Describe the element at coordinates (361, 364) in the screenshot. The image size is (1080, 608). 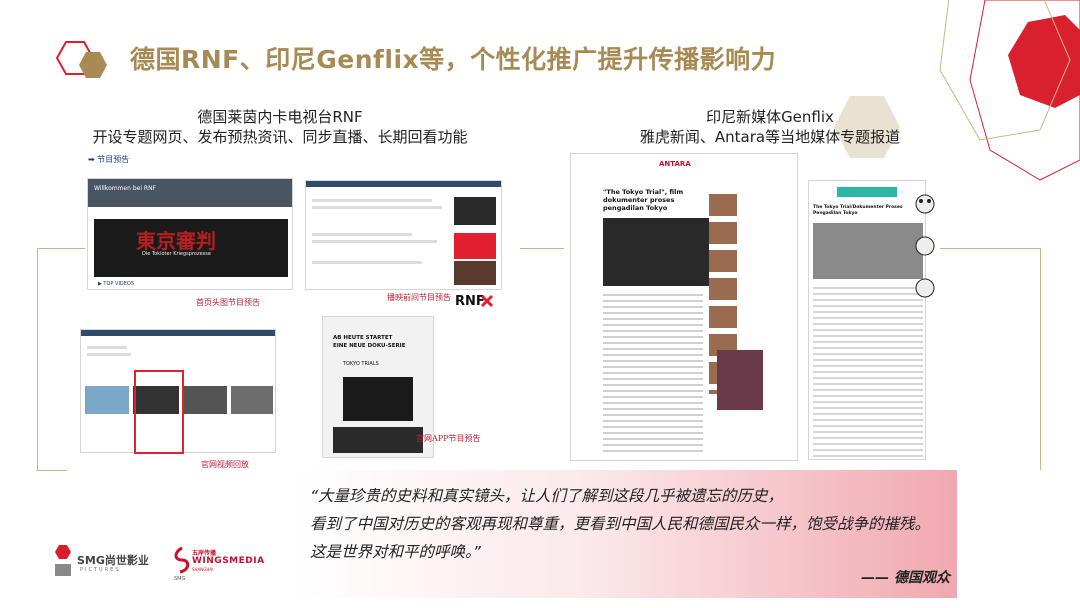
I see `app-line3: TOKYO TRIALS` at that location.